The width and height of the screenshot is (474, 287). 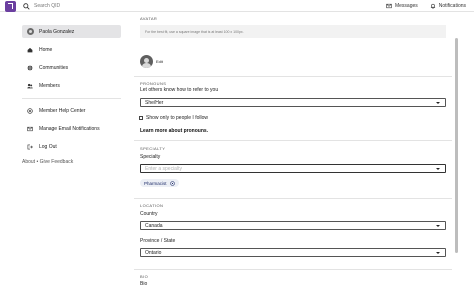 I want to click on top-bar: Search QID Messages Notifications, so click(x=237, y=6).